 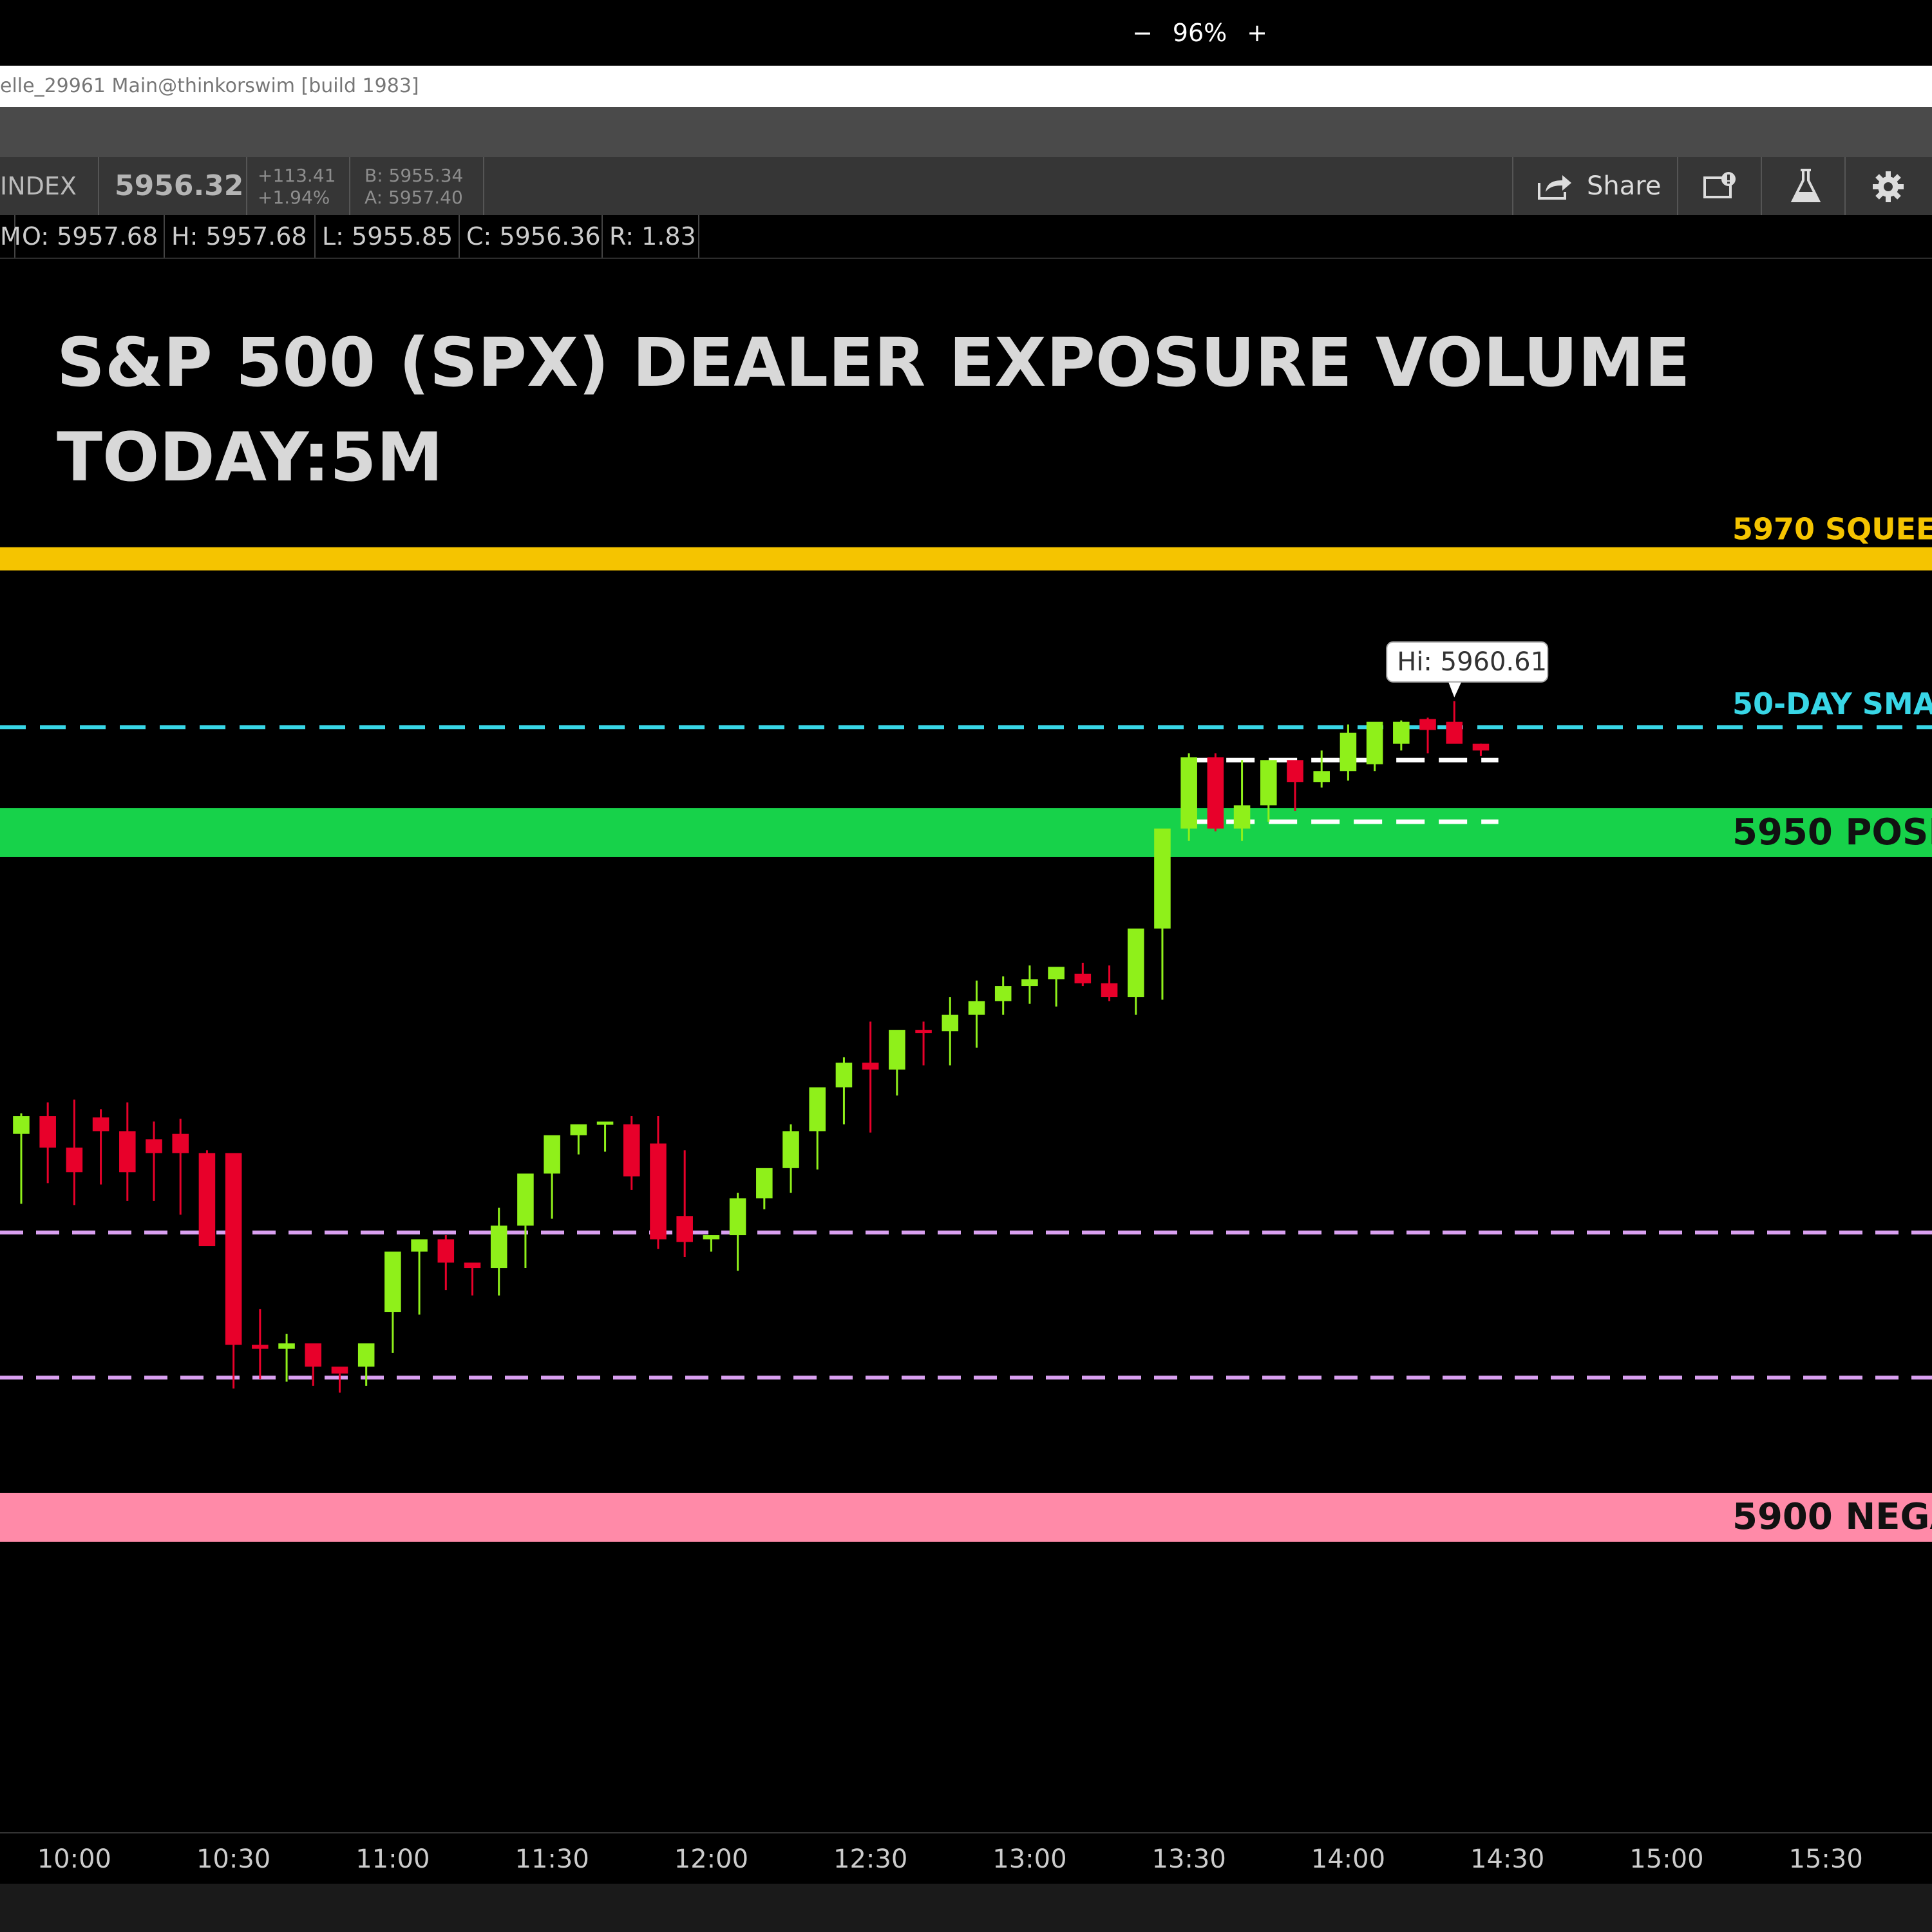 What do you see at coordinates (966, 1908) in the screenshot?
I see `bottom-strip` at bounding box center [966, 1908].